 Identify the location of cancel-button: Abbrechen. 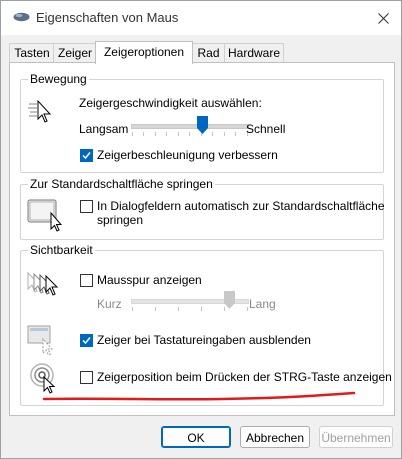
(275, 437).